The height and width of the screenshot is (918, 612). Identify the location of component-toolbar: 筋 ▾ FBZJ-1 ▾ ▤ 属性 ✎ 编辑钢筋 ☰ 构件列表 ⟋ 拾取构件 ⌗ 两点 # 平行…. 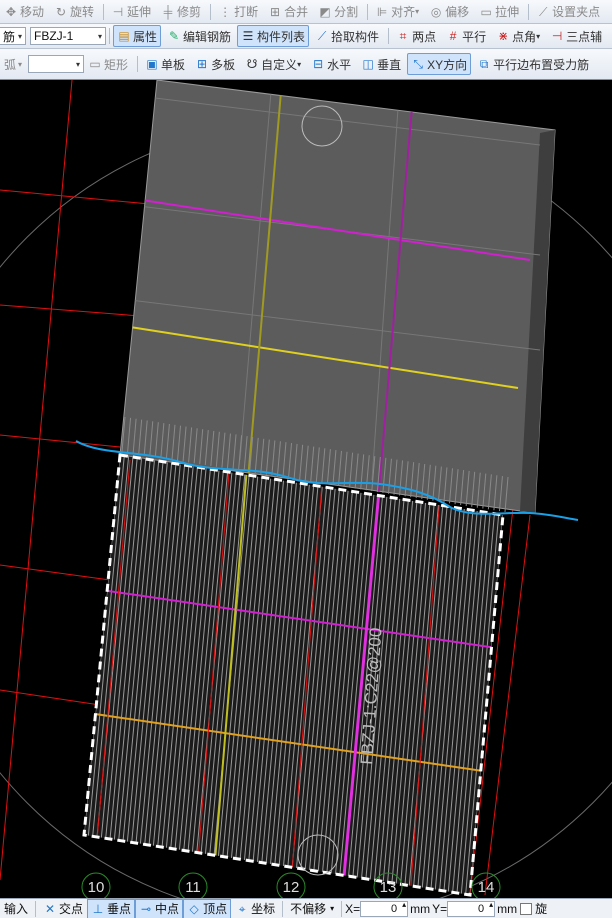
(306, 36).